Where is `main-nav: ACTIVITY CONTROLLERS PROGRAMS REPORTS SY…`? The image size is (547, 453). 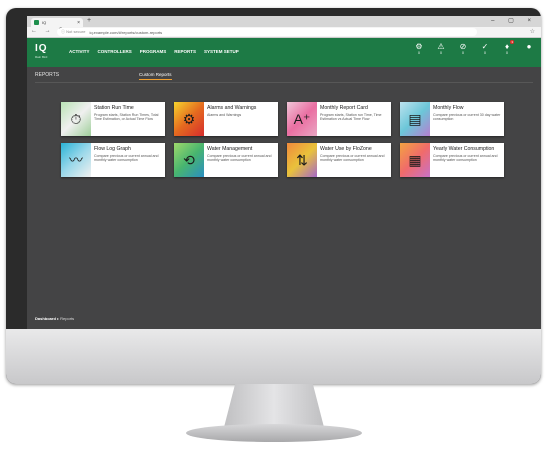 main-nav: ACTIVITY CONTROLLERS PROGRAMS REPORTS SY… is located at coordinates (154, 51).